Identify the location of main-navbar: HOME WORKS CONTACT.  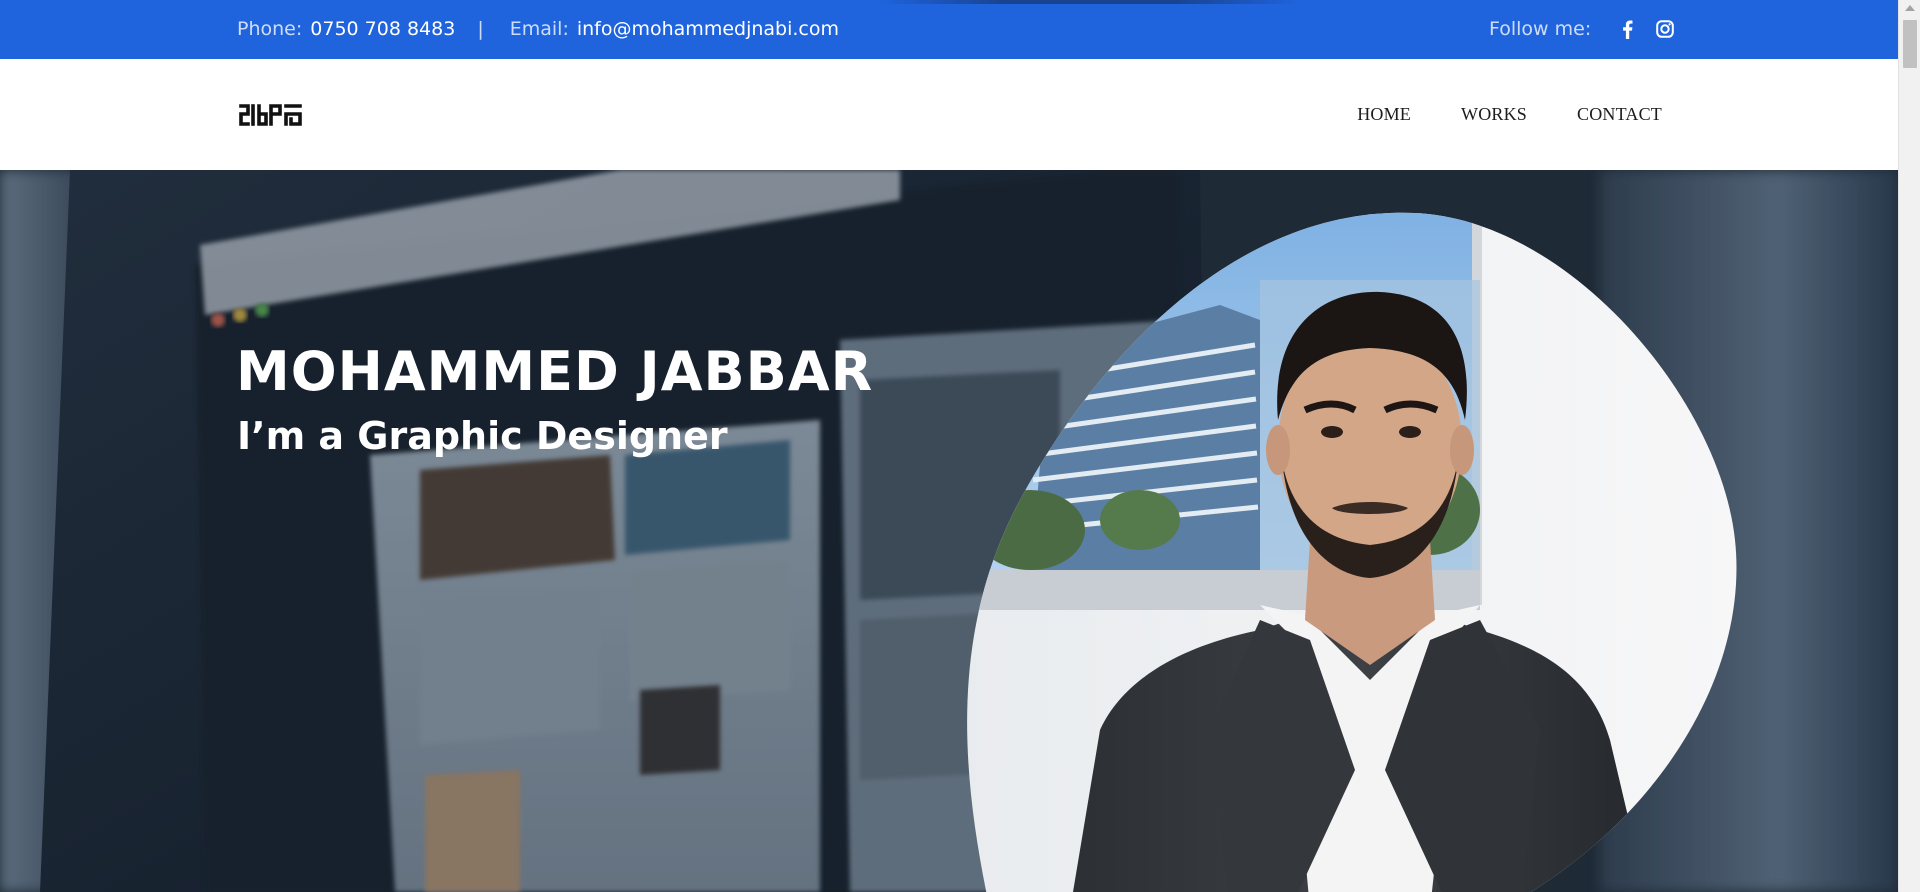
(949, 114).